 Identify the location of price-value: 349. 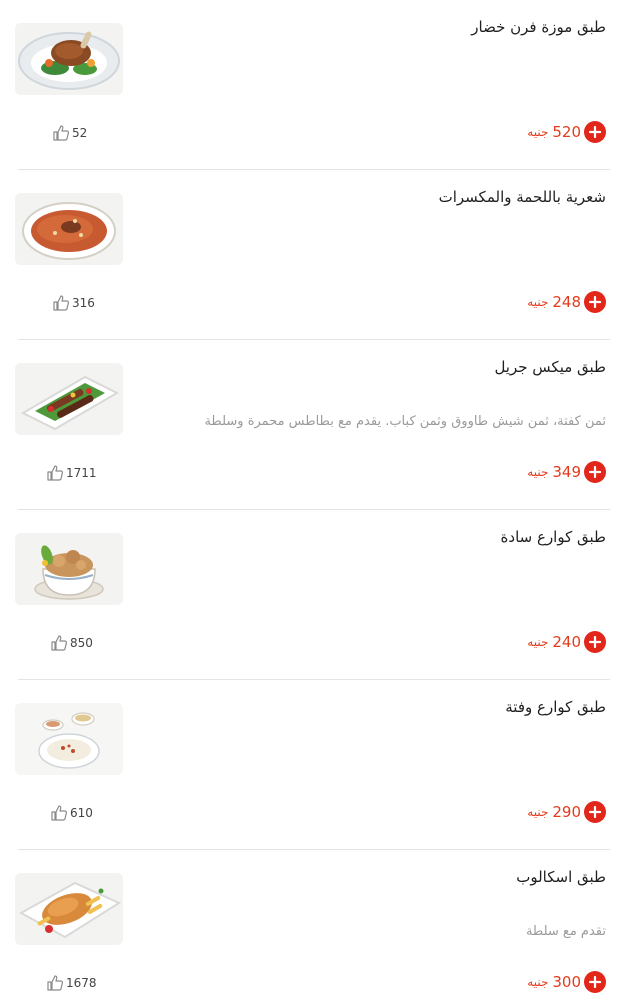
(566, 472).